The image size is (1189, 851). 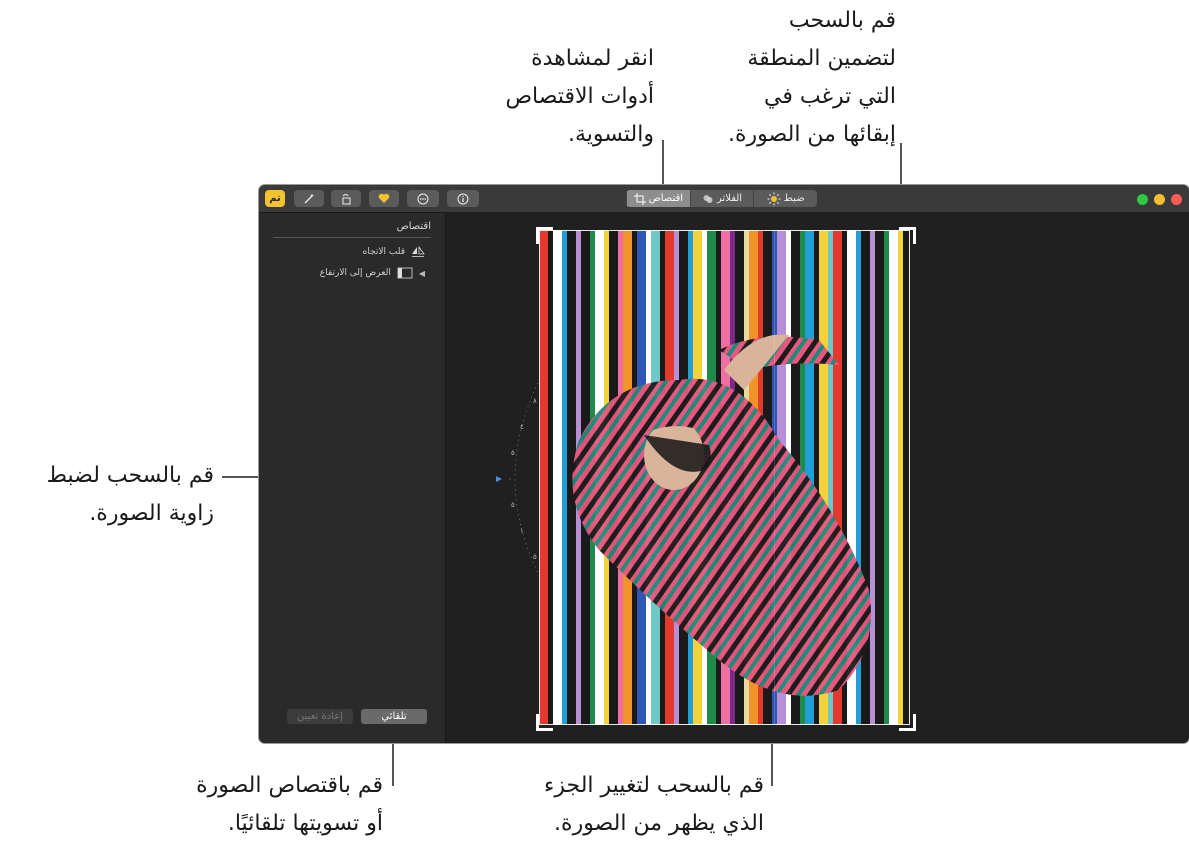 I want to click on callout-line: إبقائها من الصورة., so click(x=812, y=134).